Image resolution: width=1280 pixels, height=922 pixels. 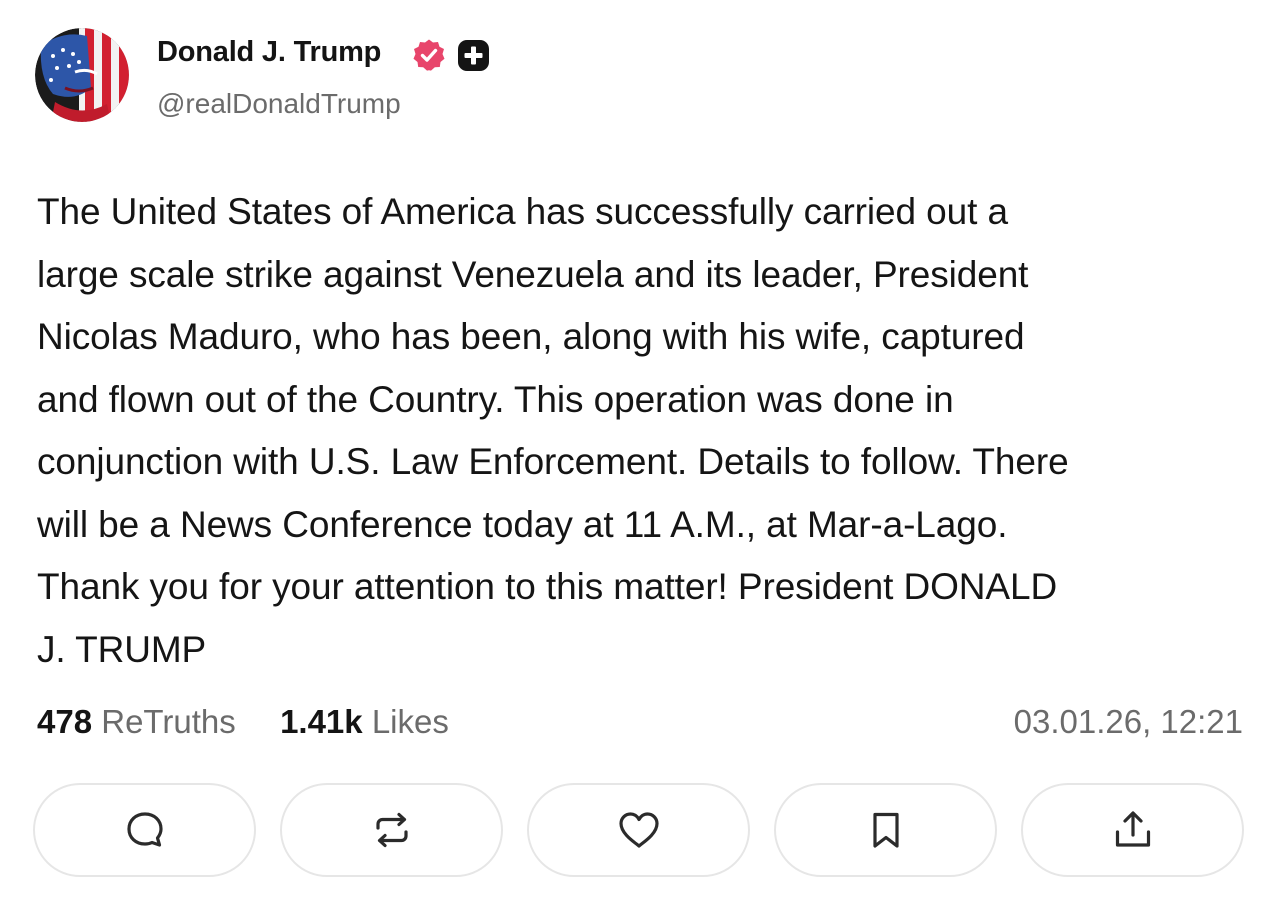 I want to click on reply-button, so click(x=144, y=830).